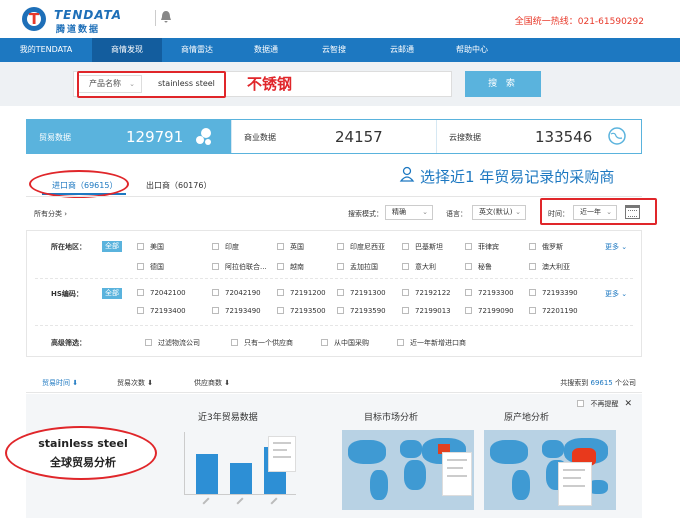  I want to click on map-tooltip, so click(575, 484).